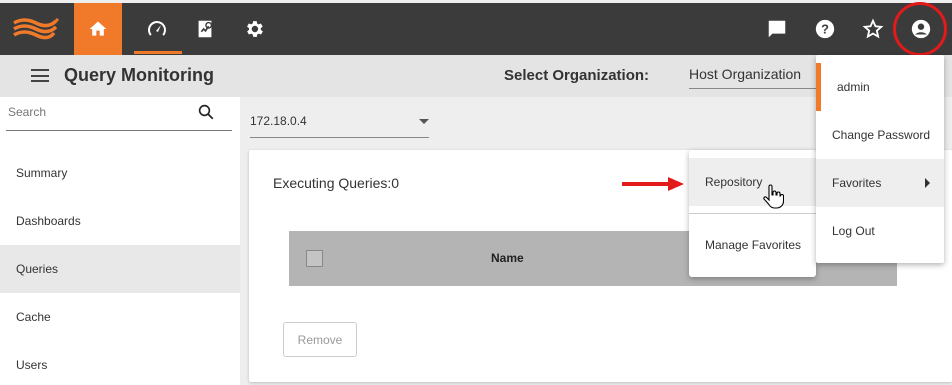  Describe the element at coordinates (40, 75) in the screenshot. I see `hamburger-menu-icon` at that location.